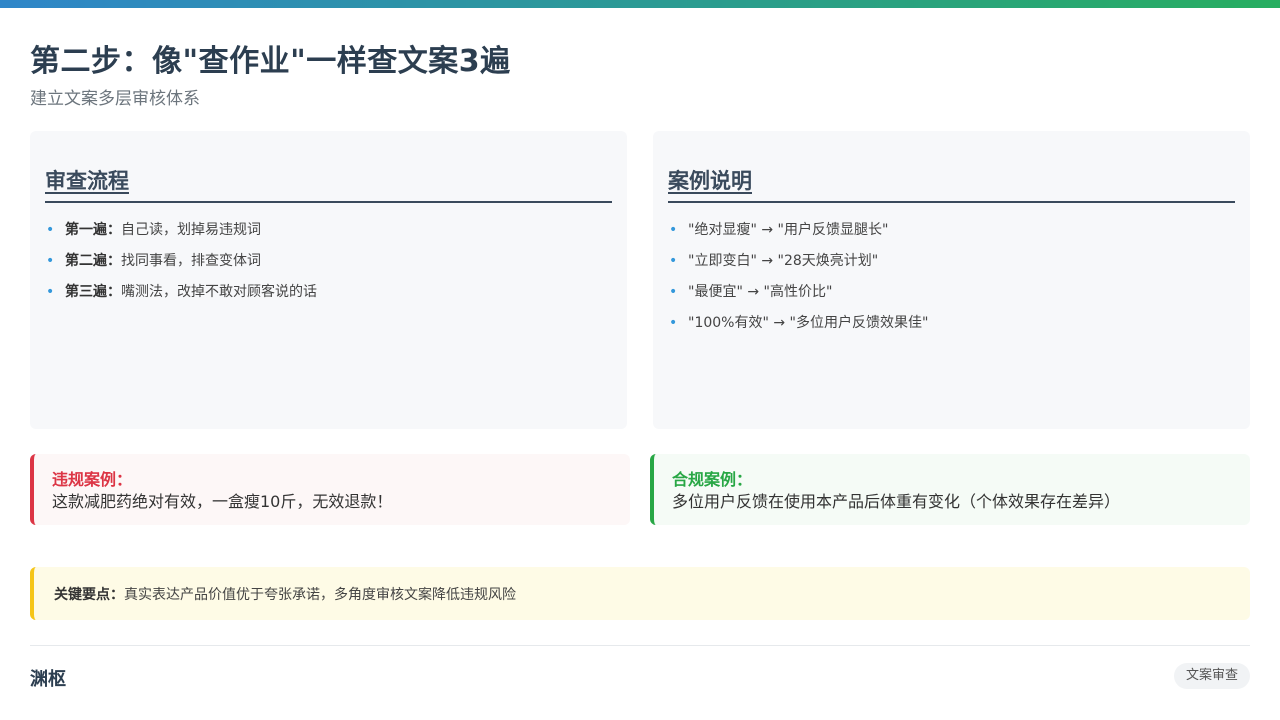 Image resolution: width=1280 pixels, height=720 pixels. I want to click on example-text: "绝对显瘦" → "用户反馈显腿长", so click(788, 230).